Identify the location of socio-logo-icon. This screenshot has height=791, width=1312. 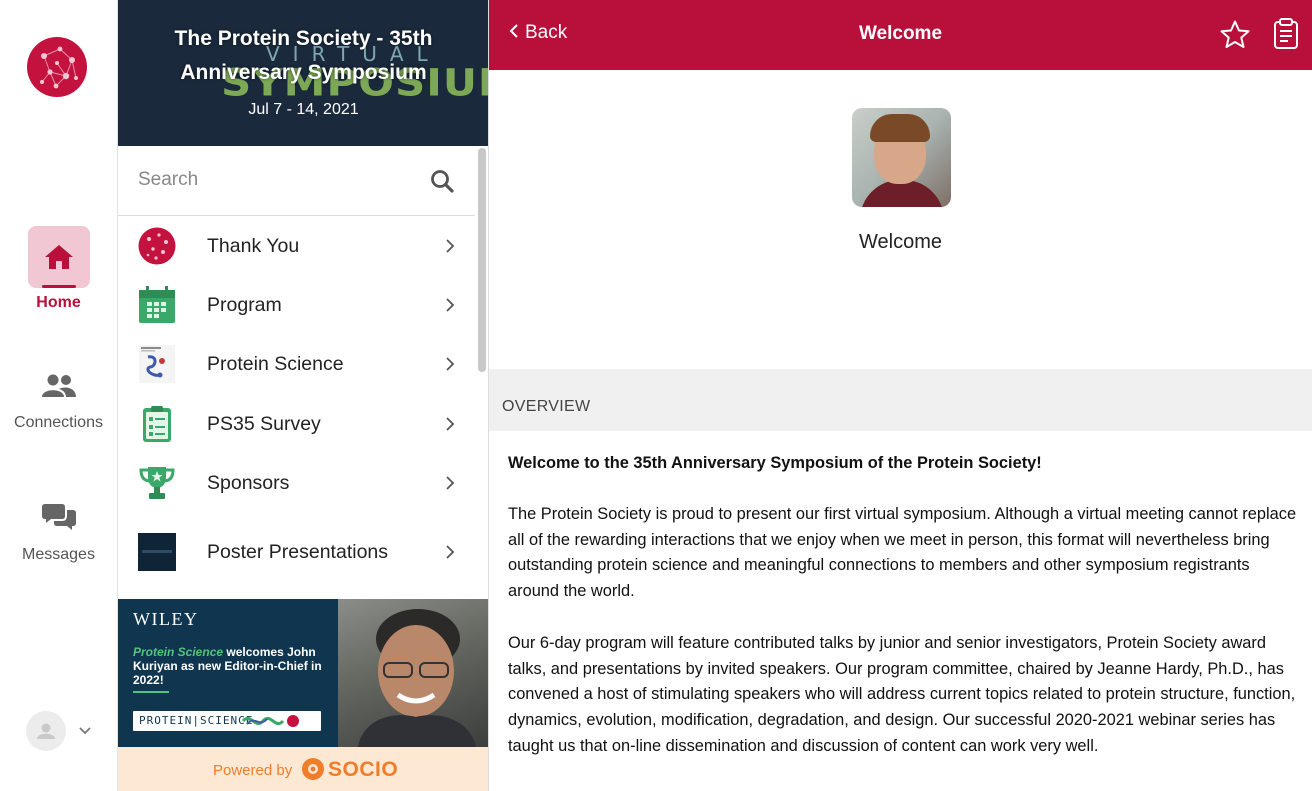
(313, 769).